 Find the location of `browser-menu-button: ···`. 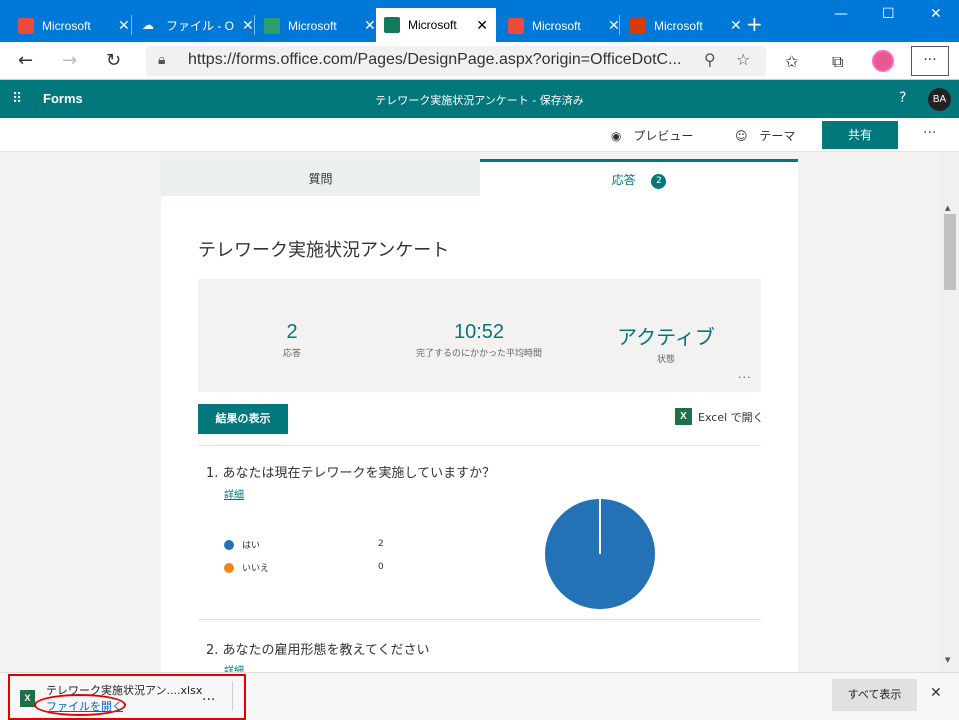

browser-menu-button: ··· is located at coordinates (930, 61).